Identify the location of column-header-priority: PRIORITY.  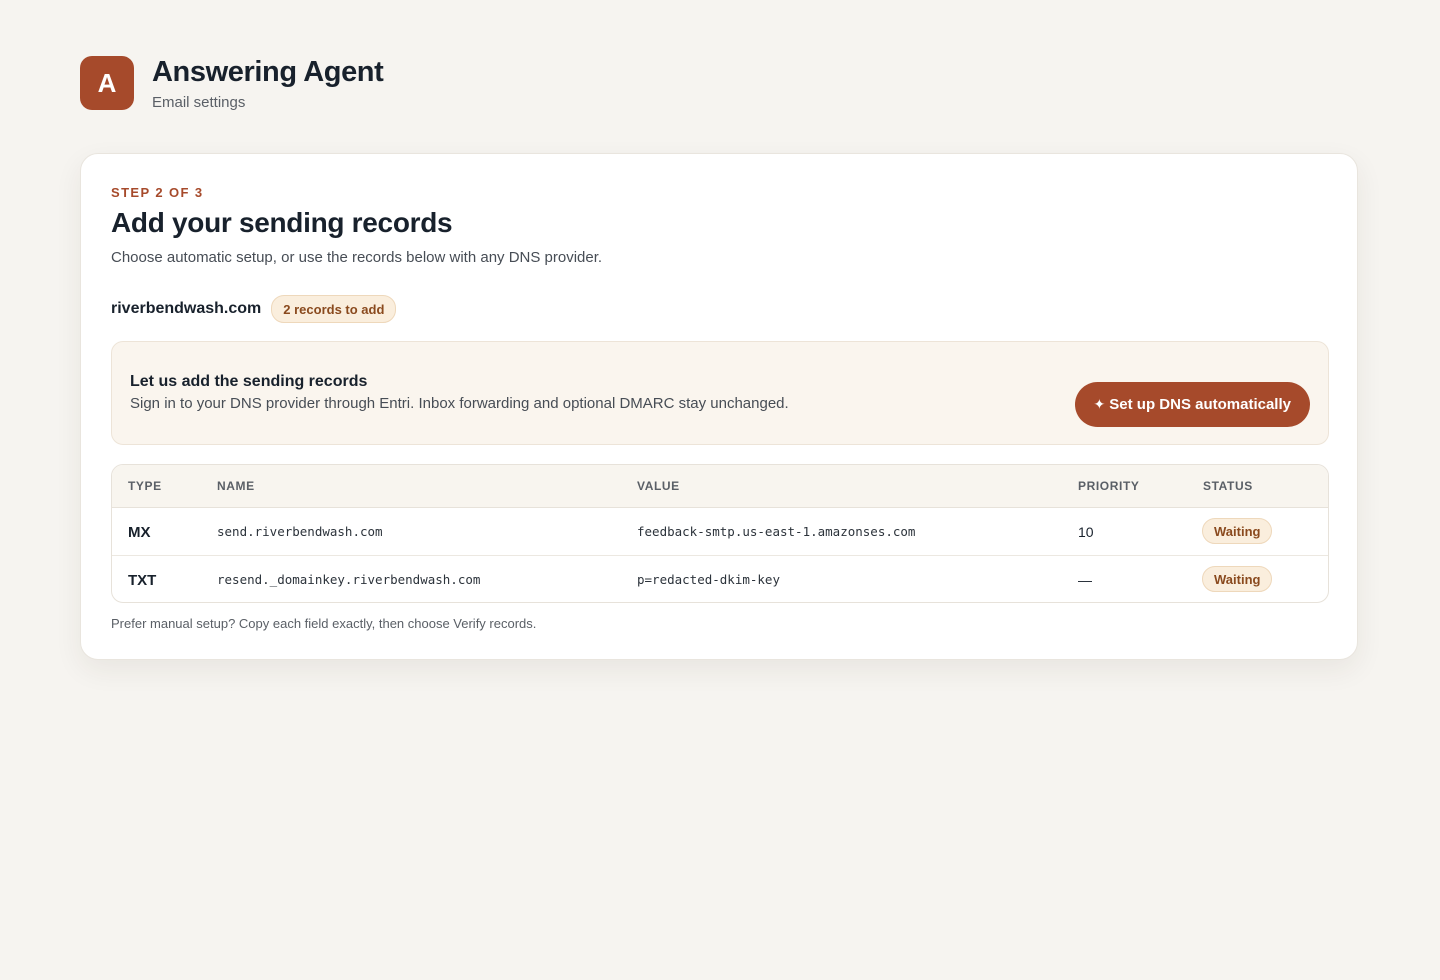
(1109, 486).